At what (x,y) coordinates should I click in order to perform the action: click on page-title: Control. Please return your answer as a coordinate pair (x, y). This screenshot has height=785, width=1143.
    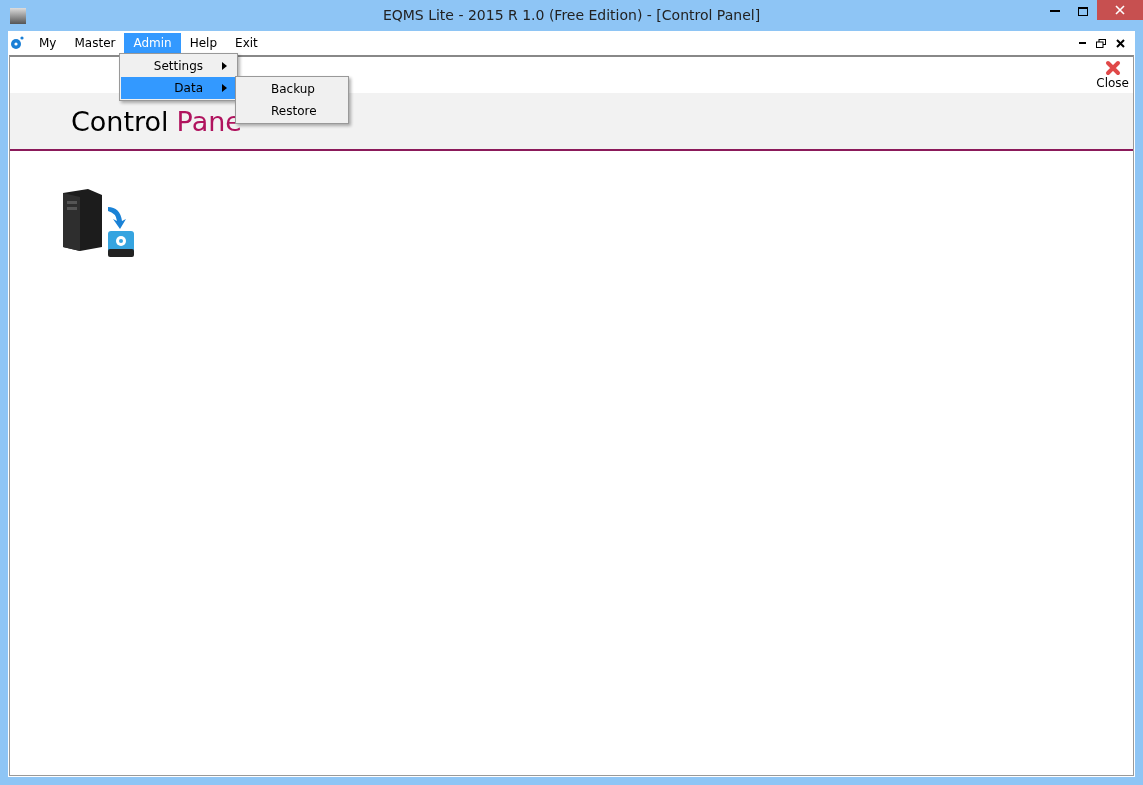
    Looking at the image, I should click on (120, 121).